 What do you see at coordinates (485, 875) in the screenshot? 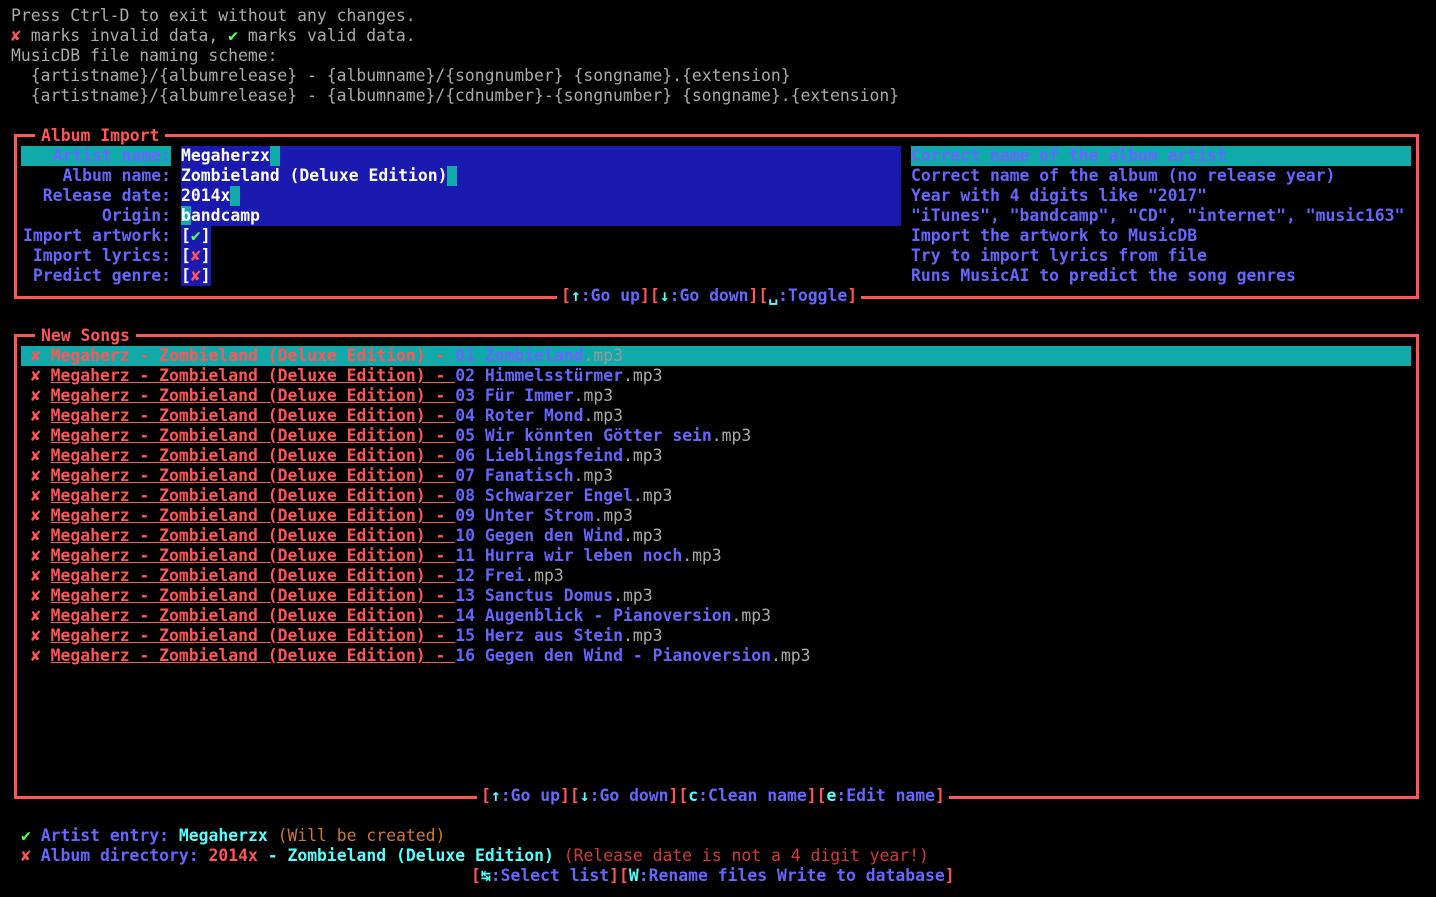
I see `tab-key-icon: ↹` at bounding box center [485, 875].